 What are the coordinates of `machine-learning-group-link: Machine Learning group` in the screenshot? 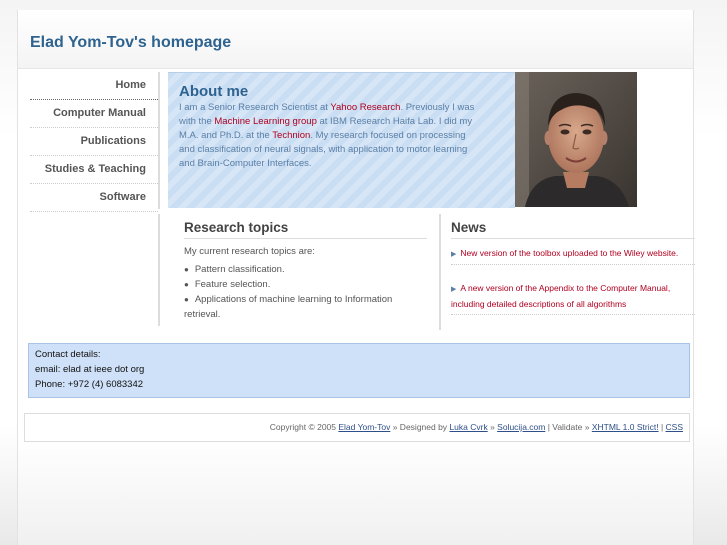 It's located at (265, 121).